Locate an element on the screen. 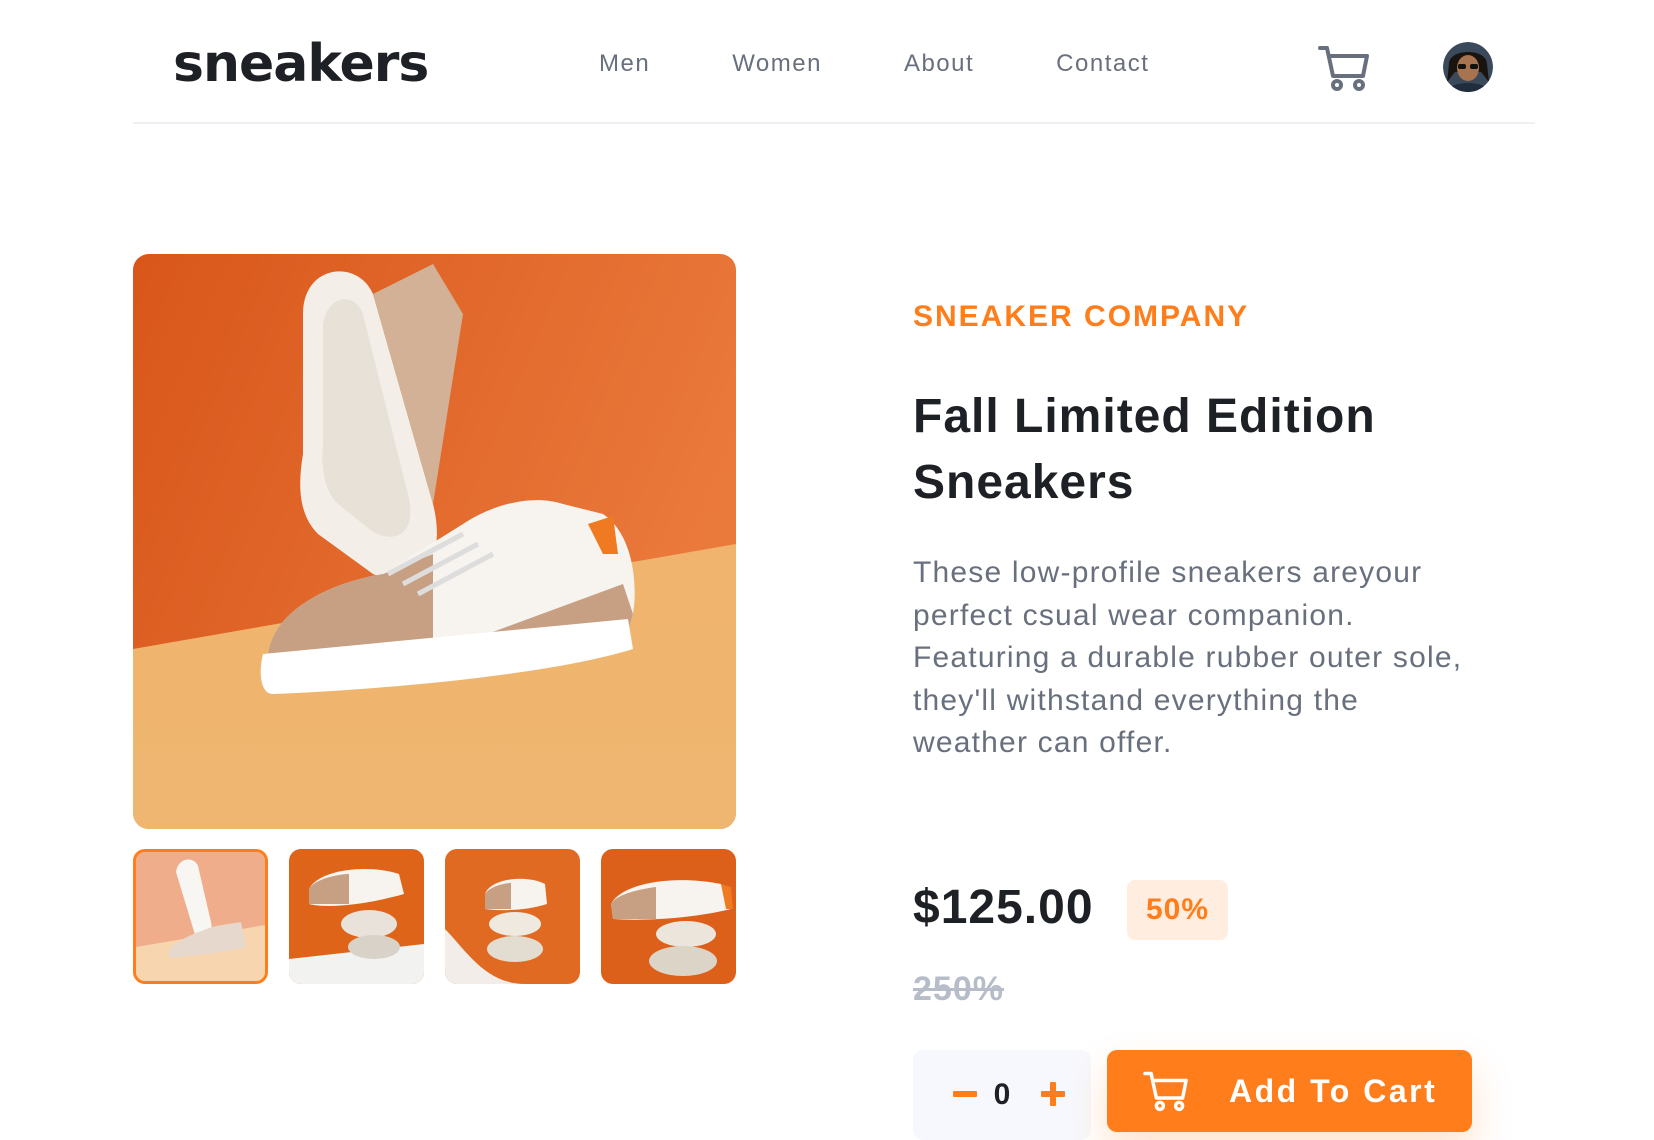  nav-link-about: About is located at coordinates (939, 64).